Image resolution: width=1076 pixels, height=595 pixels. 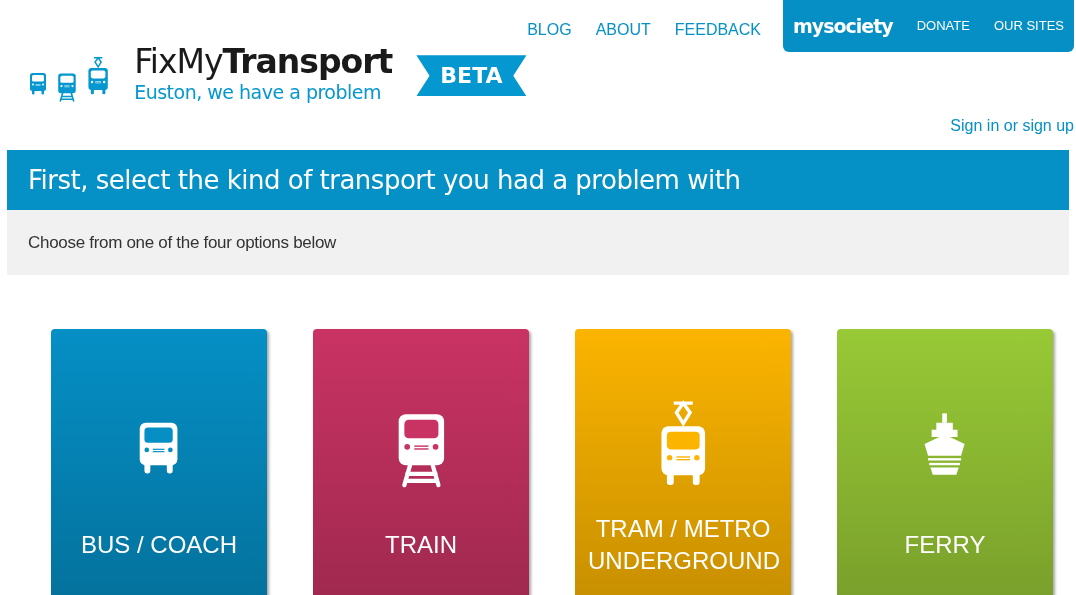 What do you see at coordinates (943, 26) in the screenshot?
I see `network-link: DONATE` at bounding box center [943, 26].